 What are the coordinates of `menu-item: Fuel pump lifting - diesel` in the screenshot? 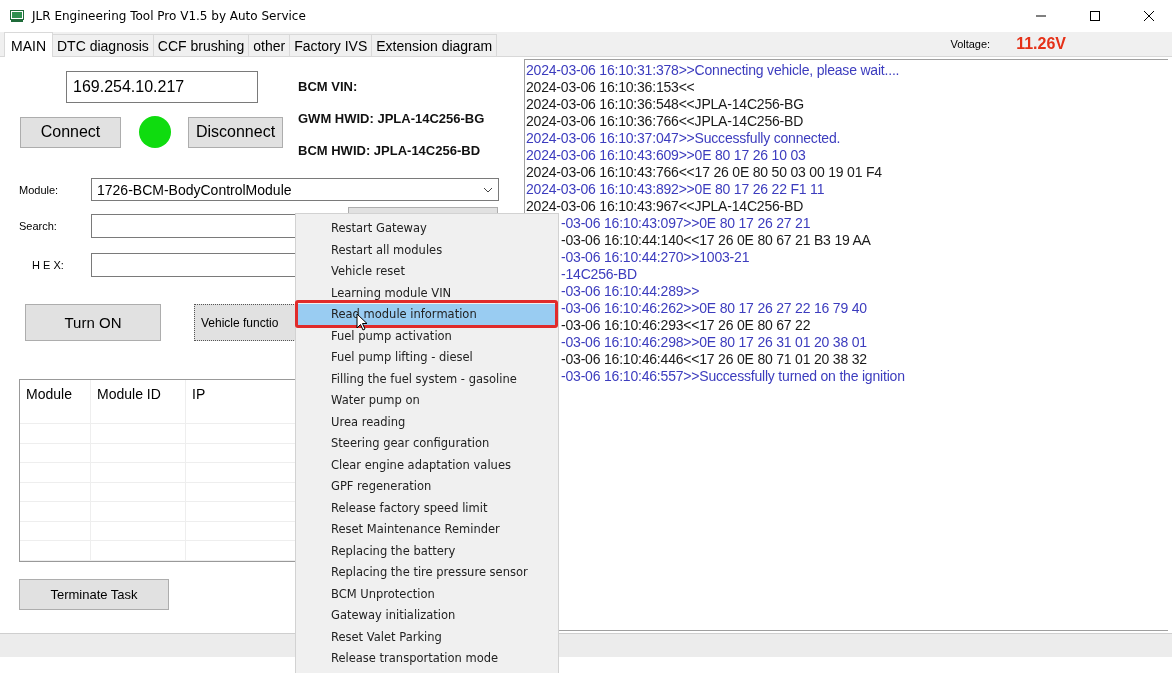 It's located at (427, 358).